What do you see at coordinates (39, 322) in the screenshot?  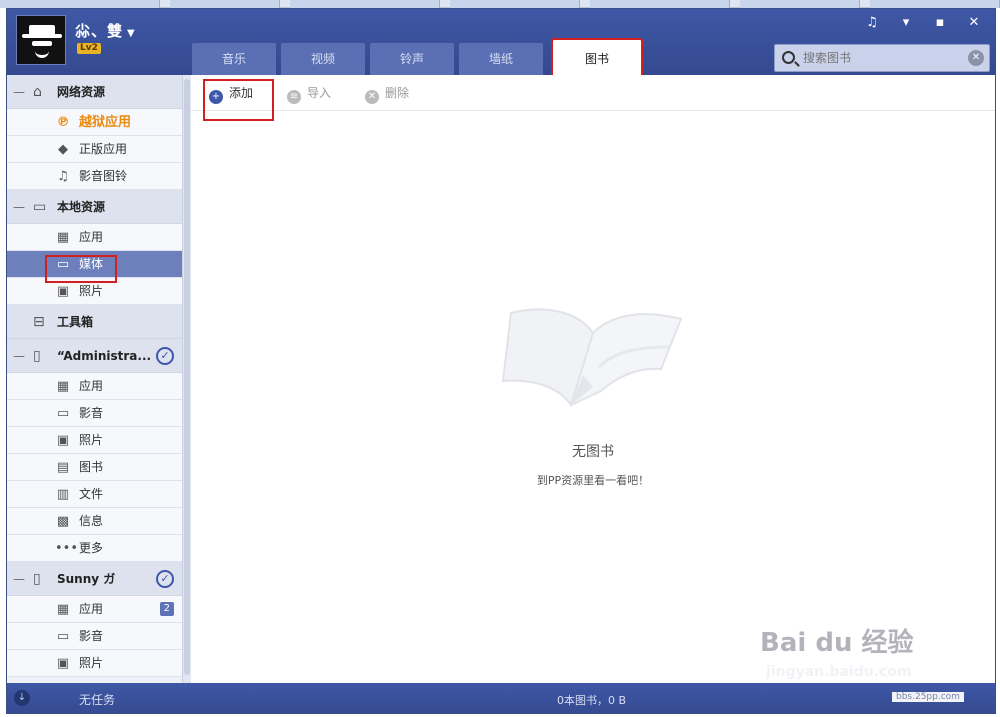 I see `toolbox-icon: ⊟` at bounding box center [39, 322].